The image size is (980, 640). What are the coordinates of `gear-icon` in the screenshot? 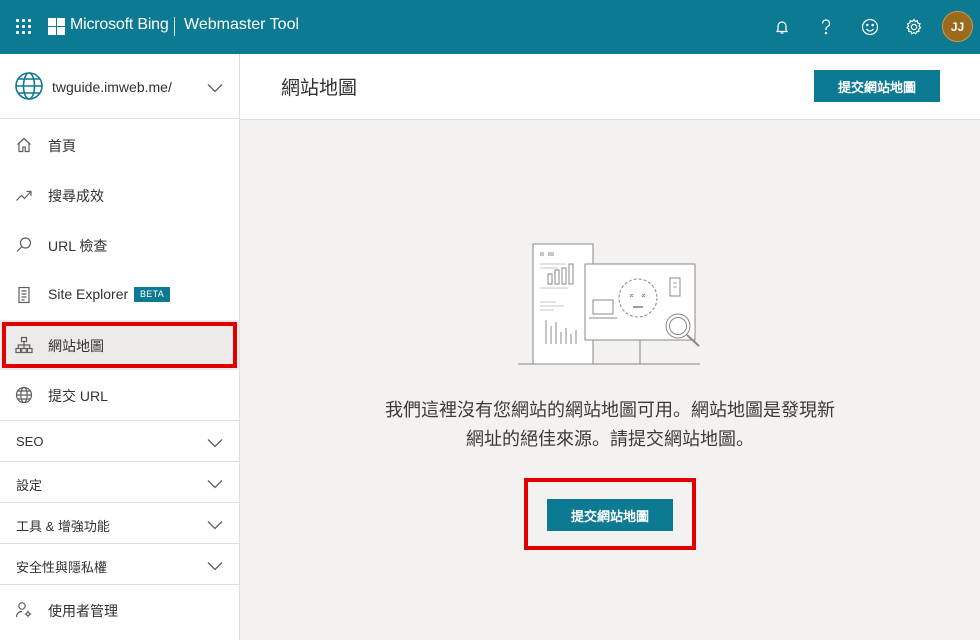 It's located at (914, 27).